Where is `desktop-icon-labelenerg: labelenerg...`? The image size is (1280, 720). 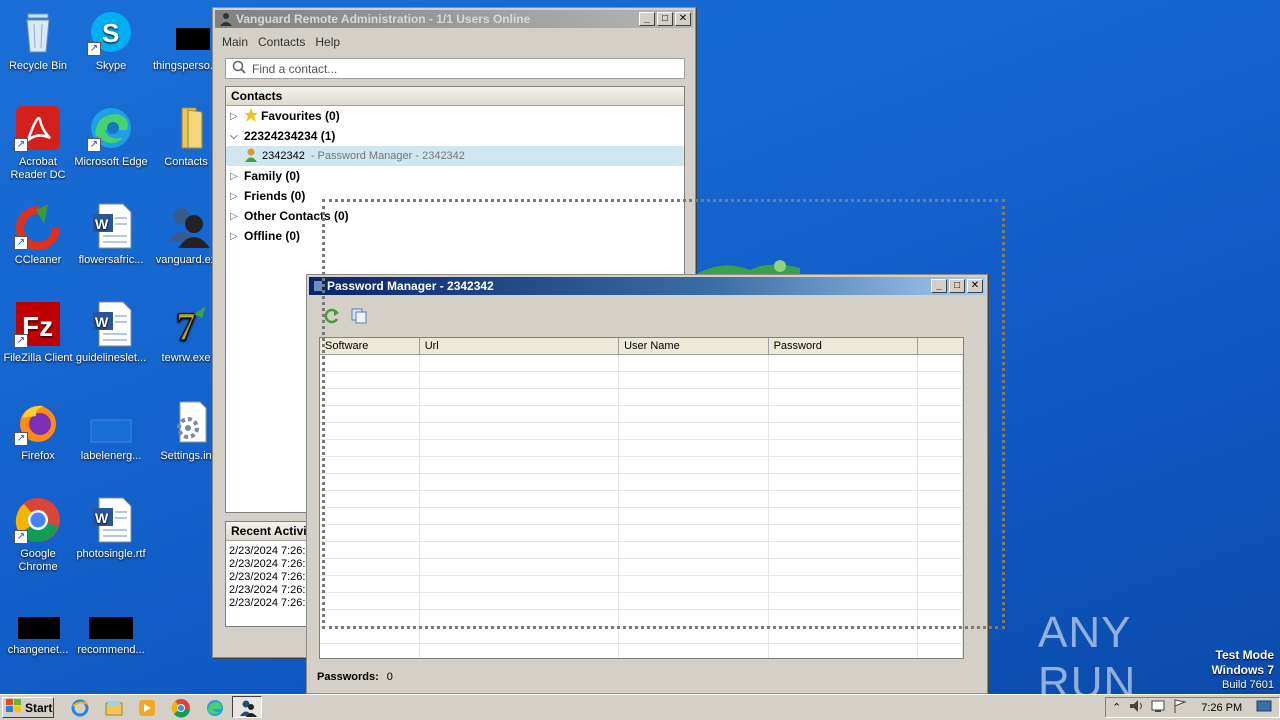 desktop-icon-labelenerg: labelenerg... is located at coordinates (111, 430).